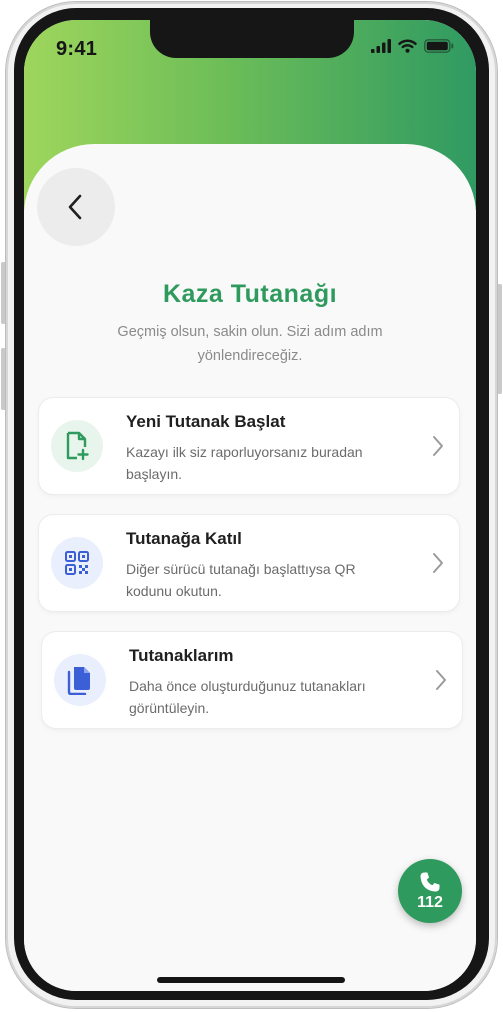  What do you see at coordinates (381, 46) in the screenshot?
I see `signal-icon` at bounding box center [381, 46].